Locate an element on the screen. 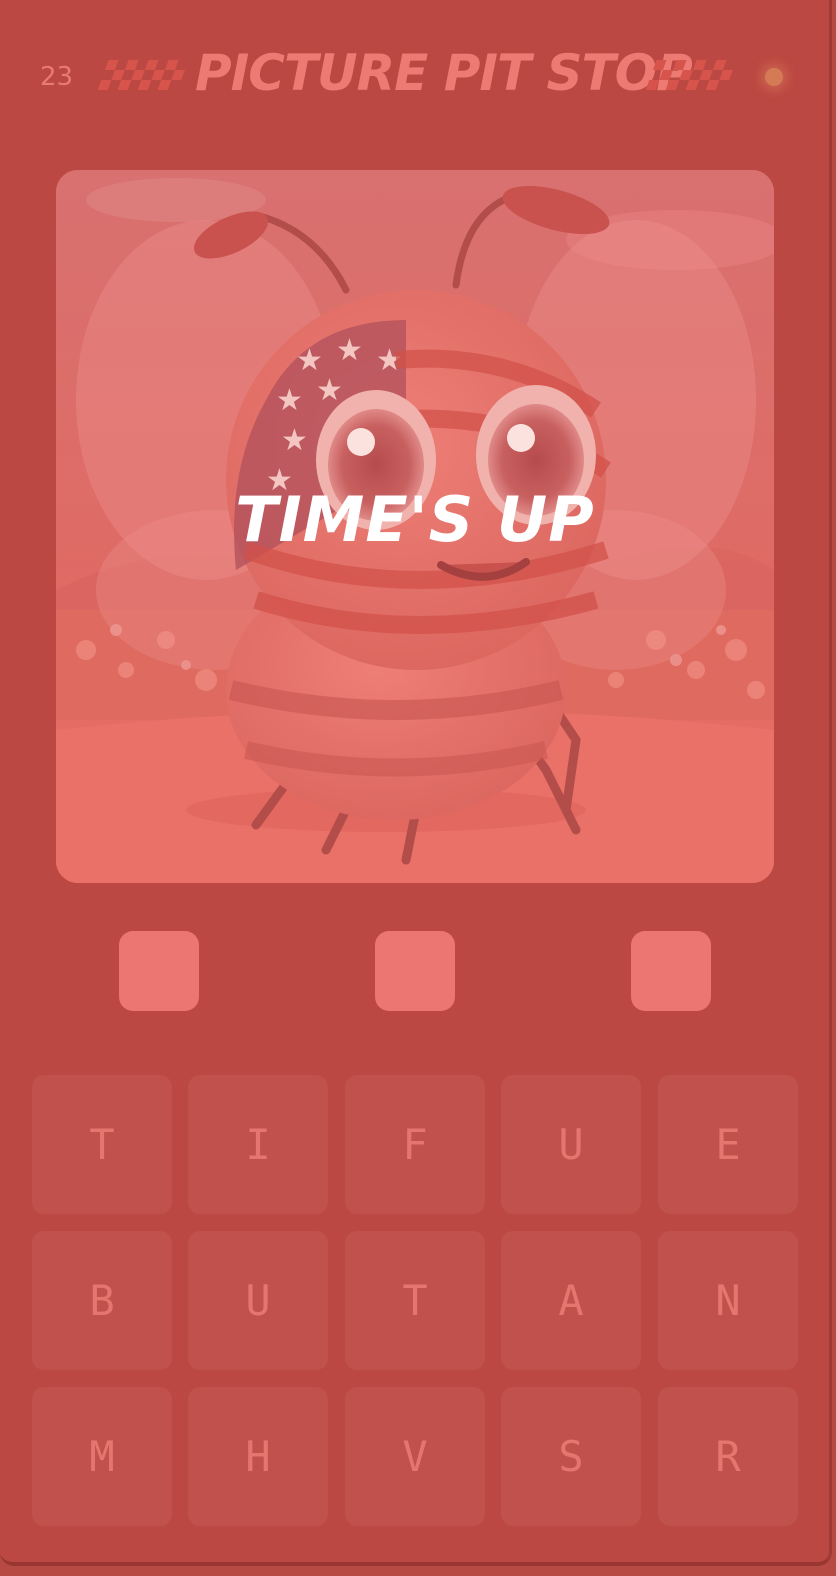  letter-key: H is located at coordinates (258, 1456).